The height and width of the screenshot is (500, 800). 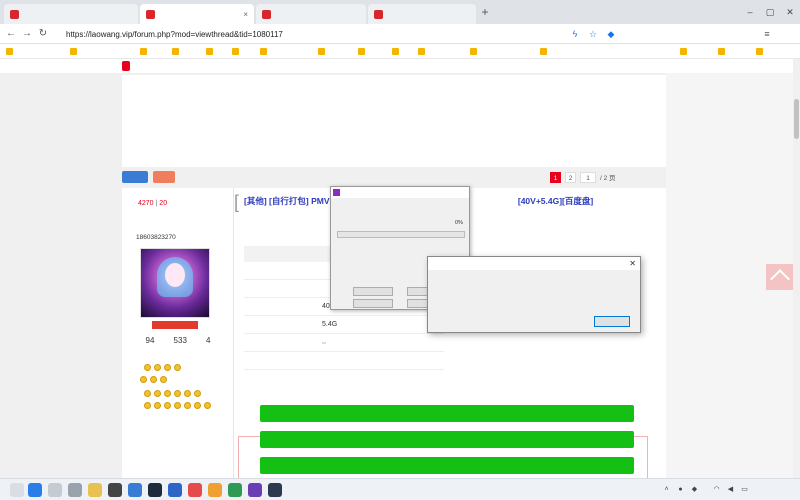 What do you see at coordinates (447, 465) in the screenshot?
I see `share-source-button` at bounding box center [447, 465].